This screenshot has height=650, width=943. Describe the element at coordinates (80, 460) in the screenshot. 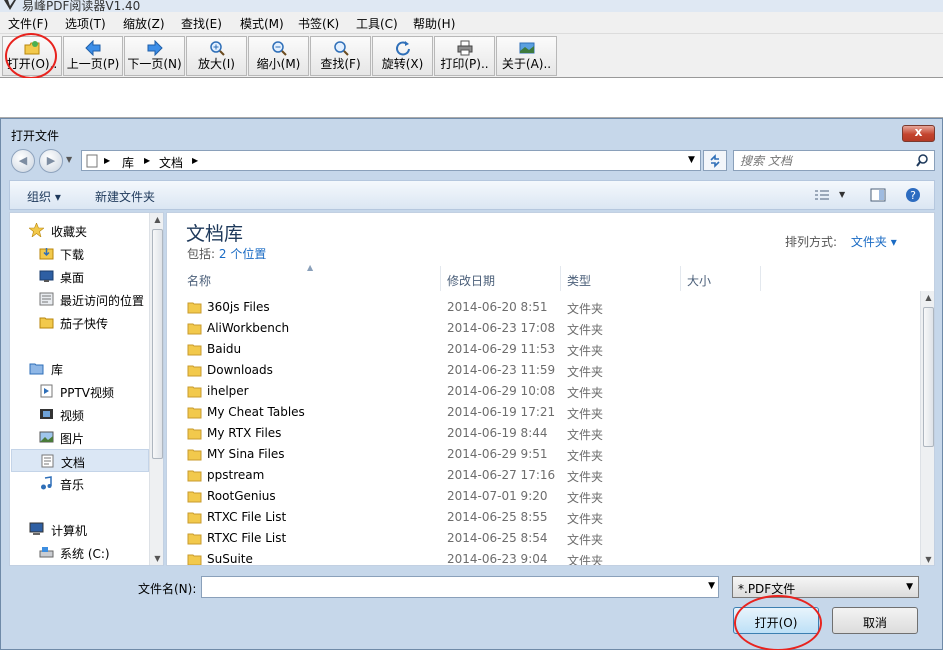

I see `nav-documents: 文档` at that location.